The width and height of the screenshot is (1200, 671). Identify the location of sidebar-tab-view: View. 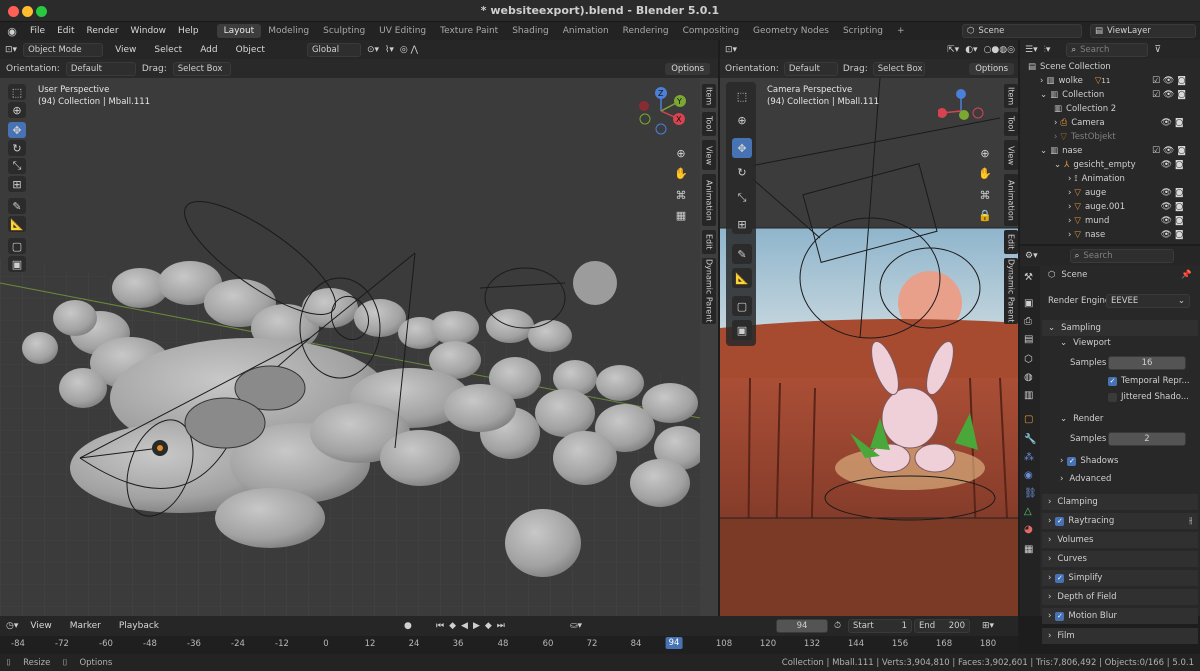
(709, 155).